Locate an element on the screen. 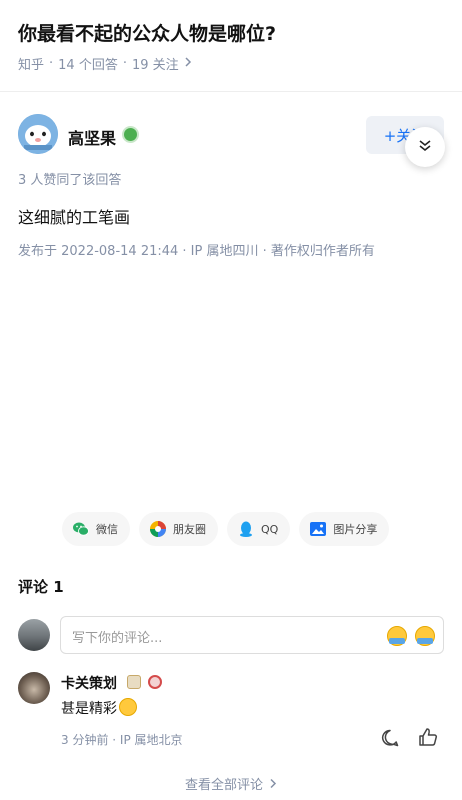 The width and height of the screenshot is (462, 800). commenter-name: 卡关策划 is located at coordinates (89, 683).